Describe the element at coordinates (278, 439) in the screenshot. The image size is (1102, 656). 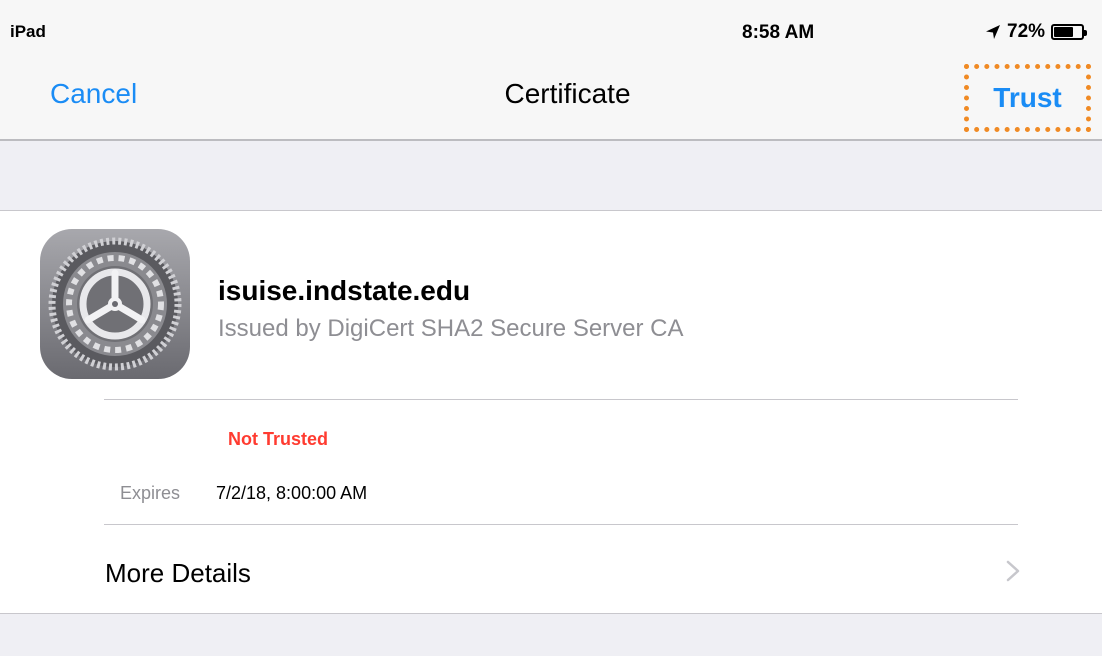
I see `trust-status: Not Trusted` at that location.